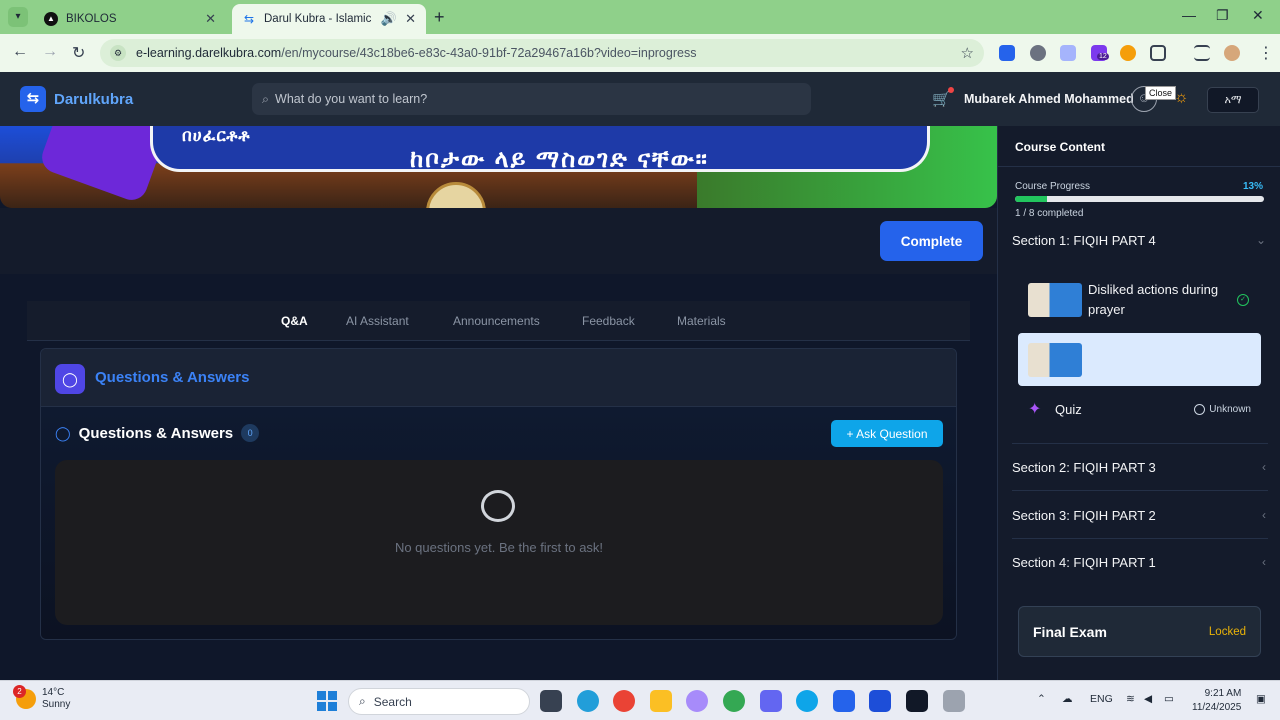 This screenshot has width=1280, height=720. What do you see at coordinates (329, 19) in the screenshot?
I see `browser-tab-darulkubra: ⇆ Darul Kubra - Islamic Learni 🔊 ✕` at bounding box center [329, 19].